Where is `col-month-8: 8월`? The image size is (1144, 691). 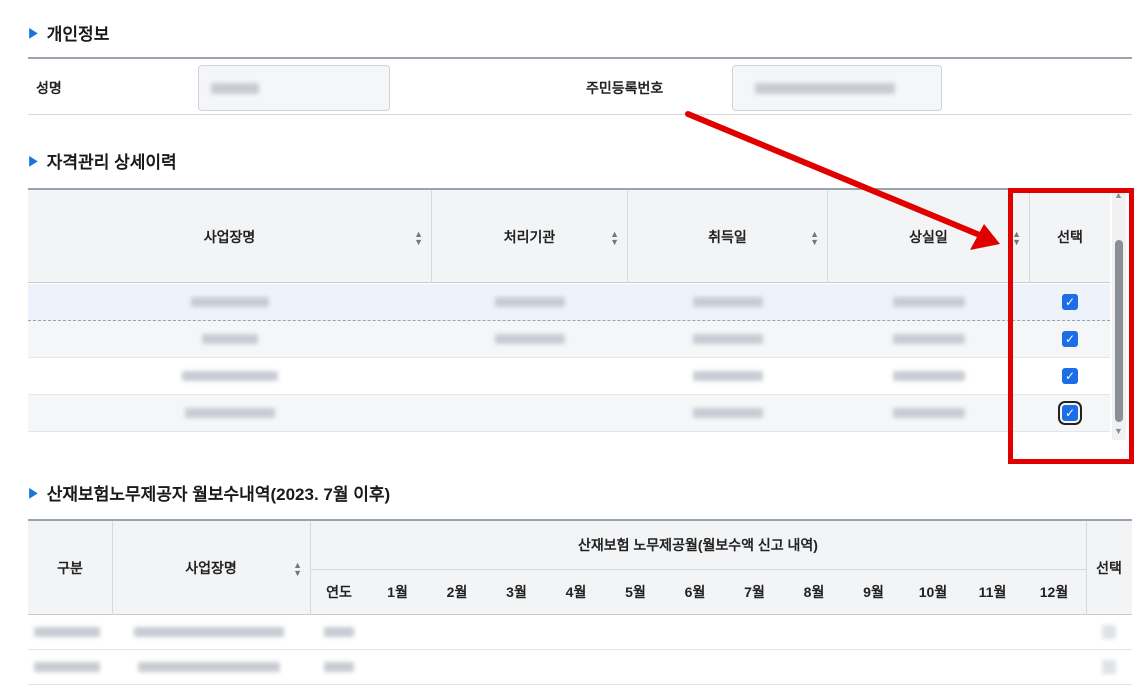 col-month-8: 8월 is located at coordinates (814, 592).